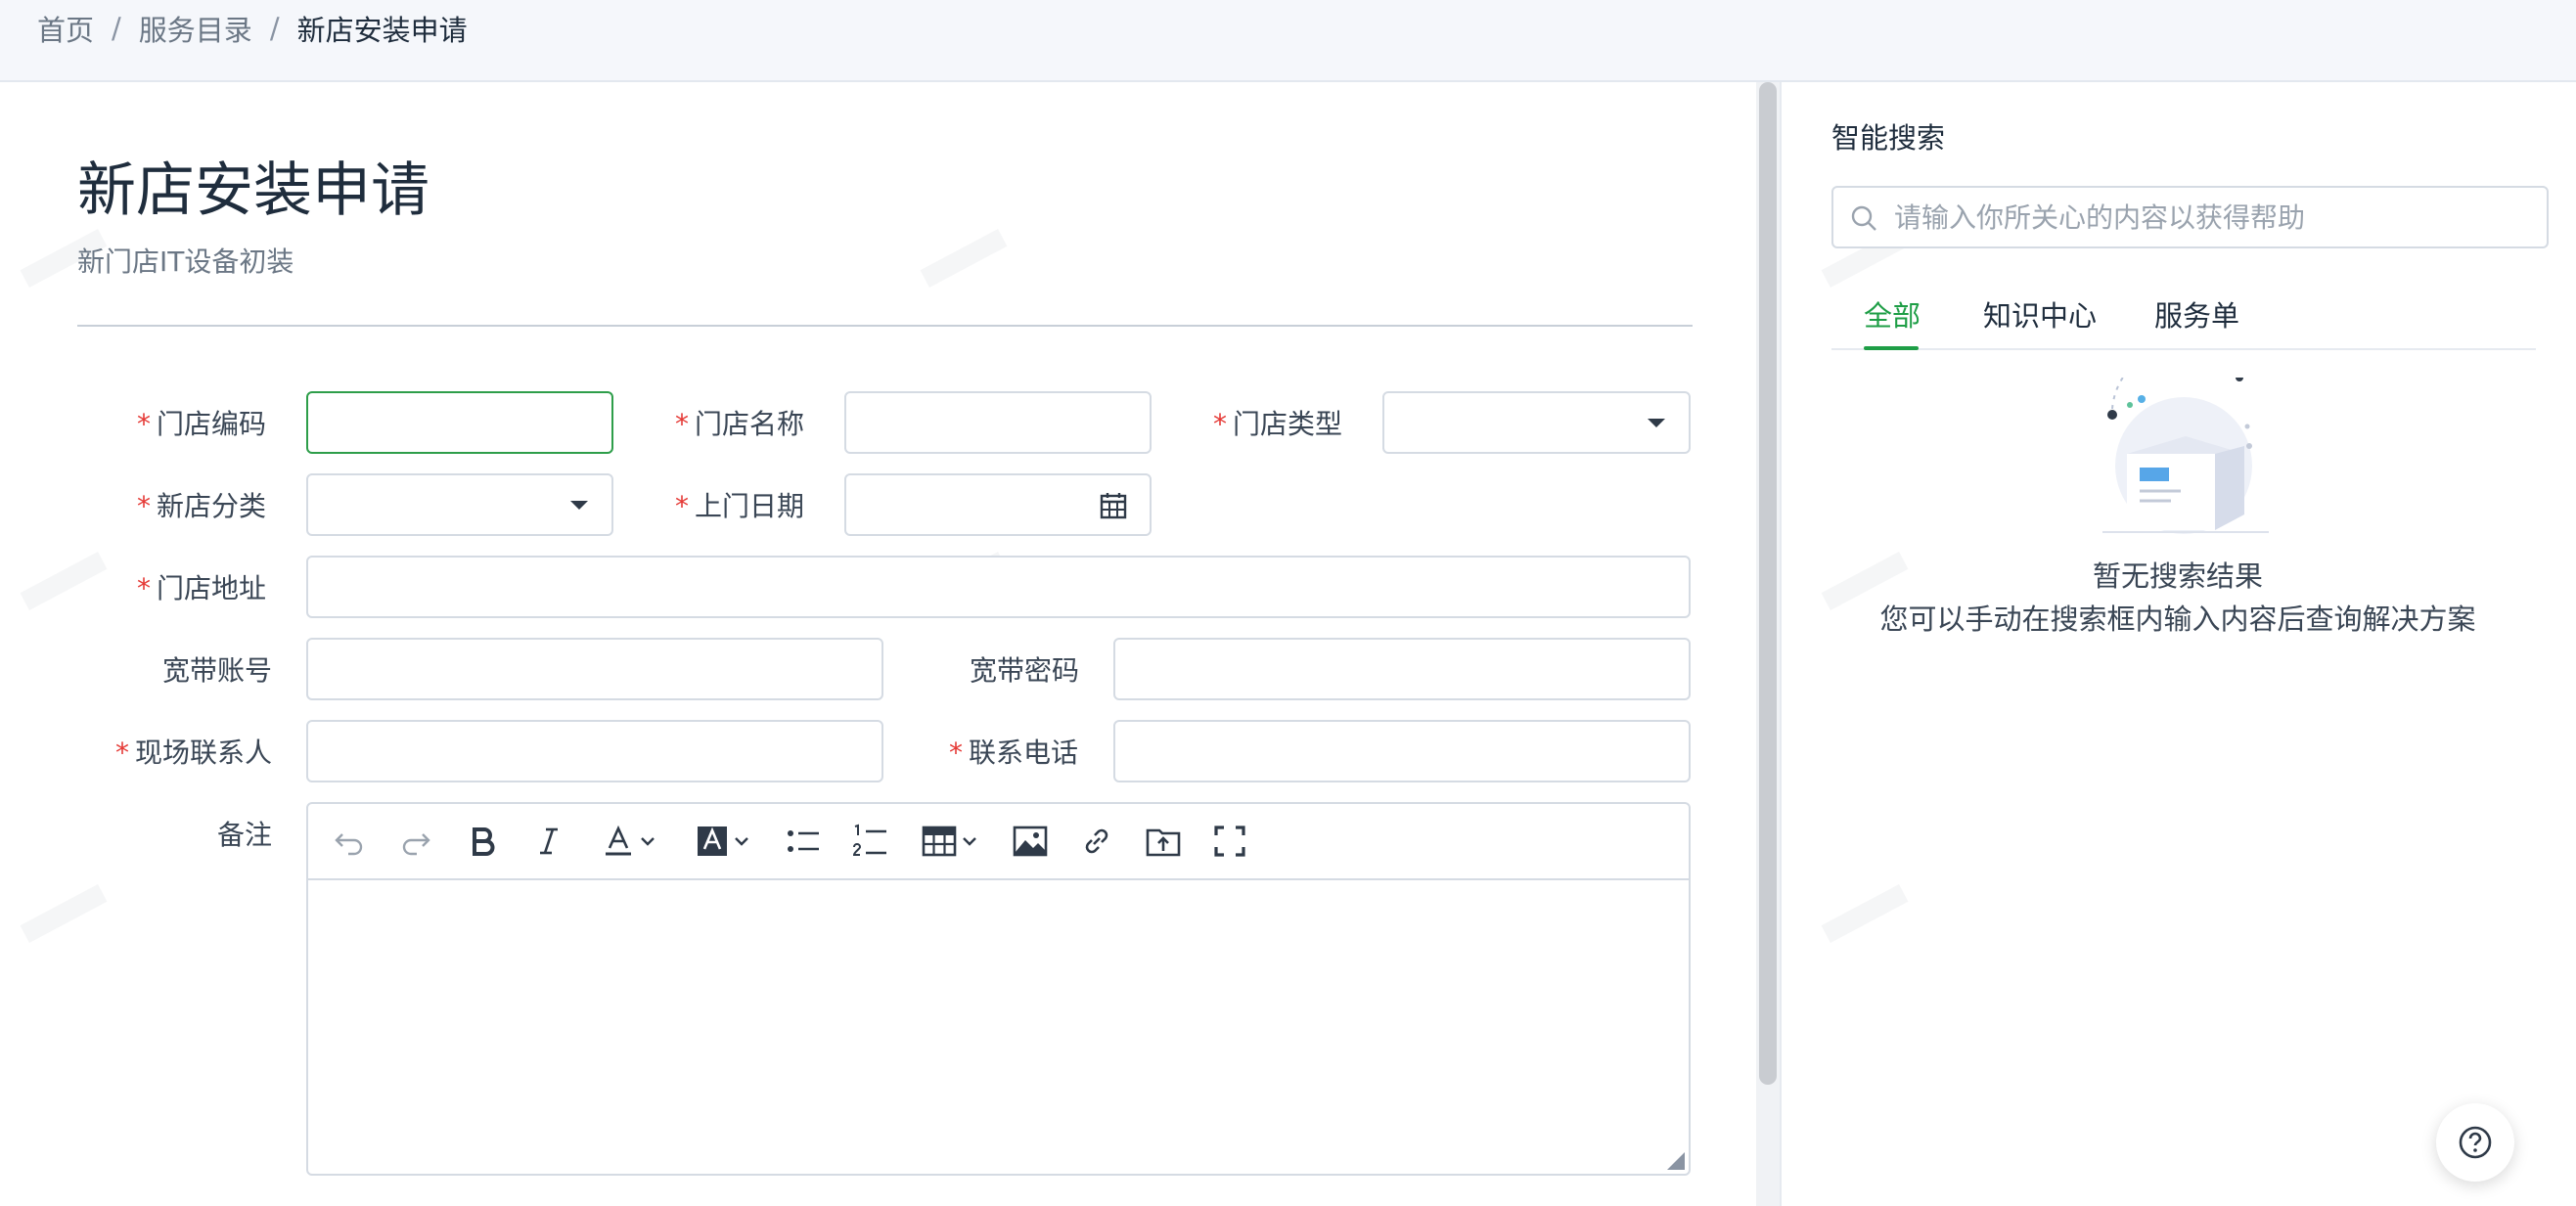 The width and height of the screenshot is (2576, 1206). I want to click on tab-knowledge-center: 知识中心, so click(2040, 314).